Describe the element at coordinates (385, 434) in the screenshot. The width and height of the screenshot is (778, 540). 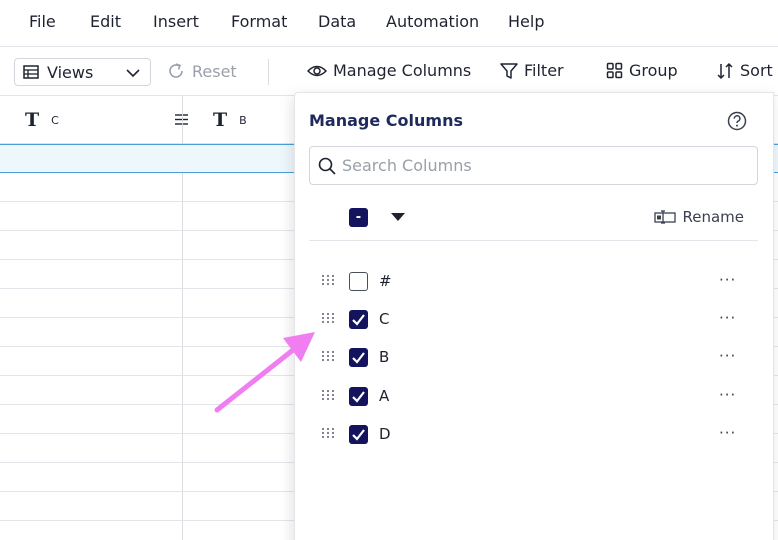
I see `column-list-label: D` at that location.